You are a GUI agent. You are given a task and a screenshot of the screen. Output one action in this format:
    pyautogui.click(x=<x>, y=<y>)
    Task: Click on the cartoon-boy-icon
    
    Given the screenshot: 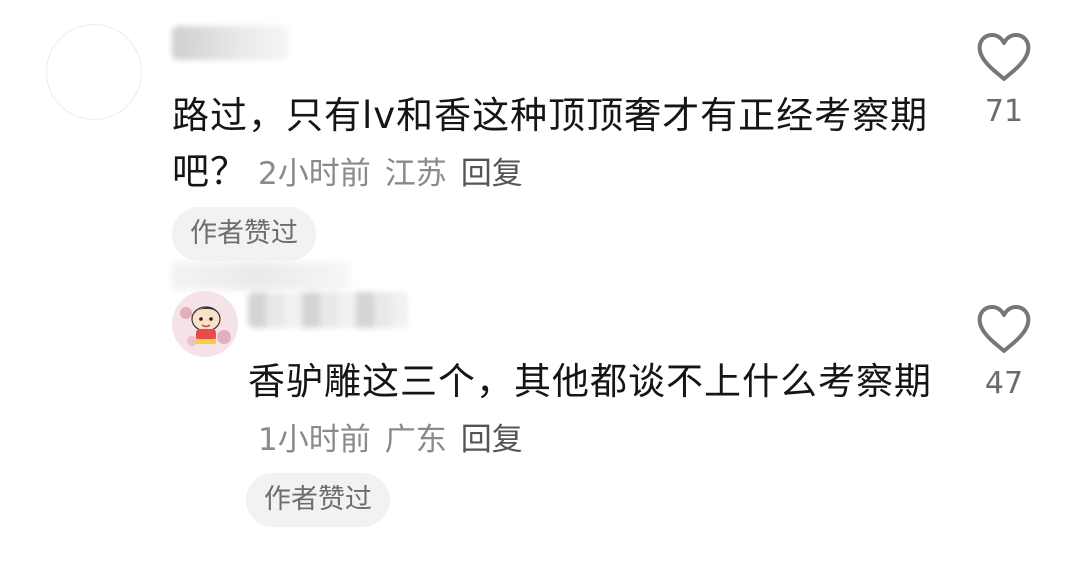 What is the action you would take?
    pyautogui.click(x=205, y=324)
    